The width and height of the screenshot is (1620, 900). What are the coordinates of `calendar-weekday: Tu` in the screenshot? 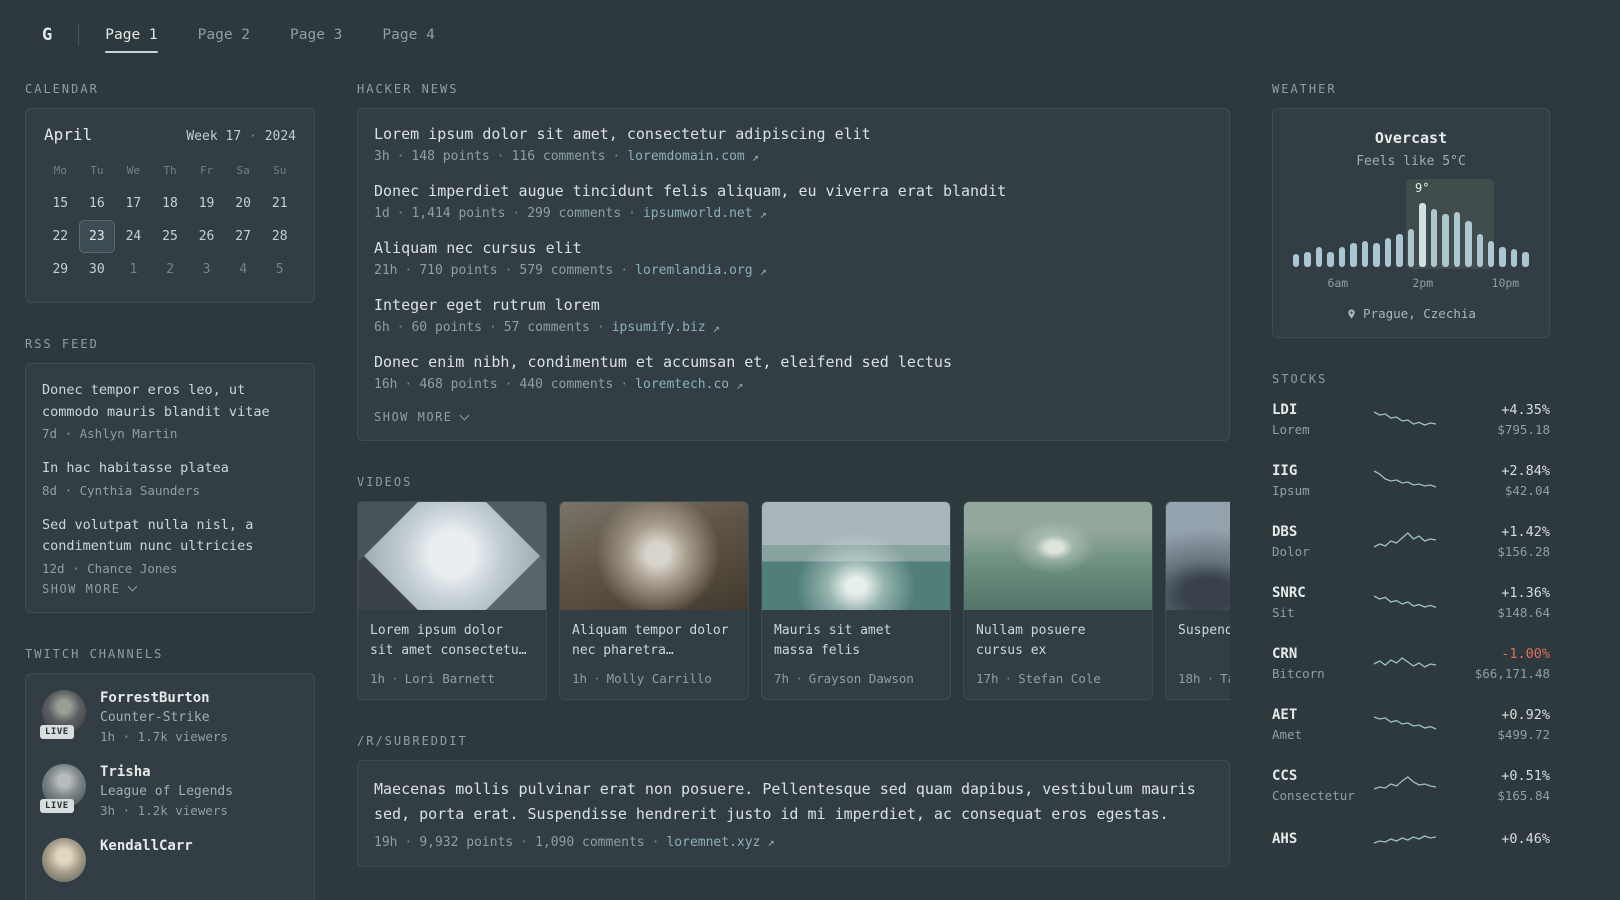 It's located at (97, 170).